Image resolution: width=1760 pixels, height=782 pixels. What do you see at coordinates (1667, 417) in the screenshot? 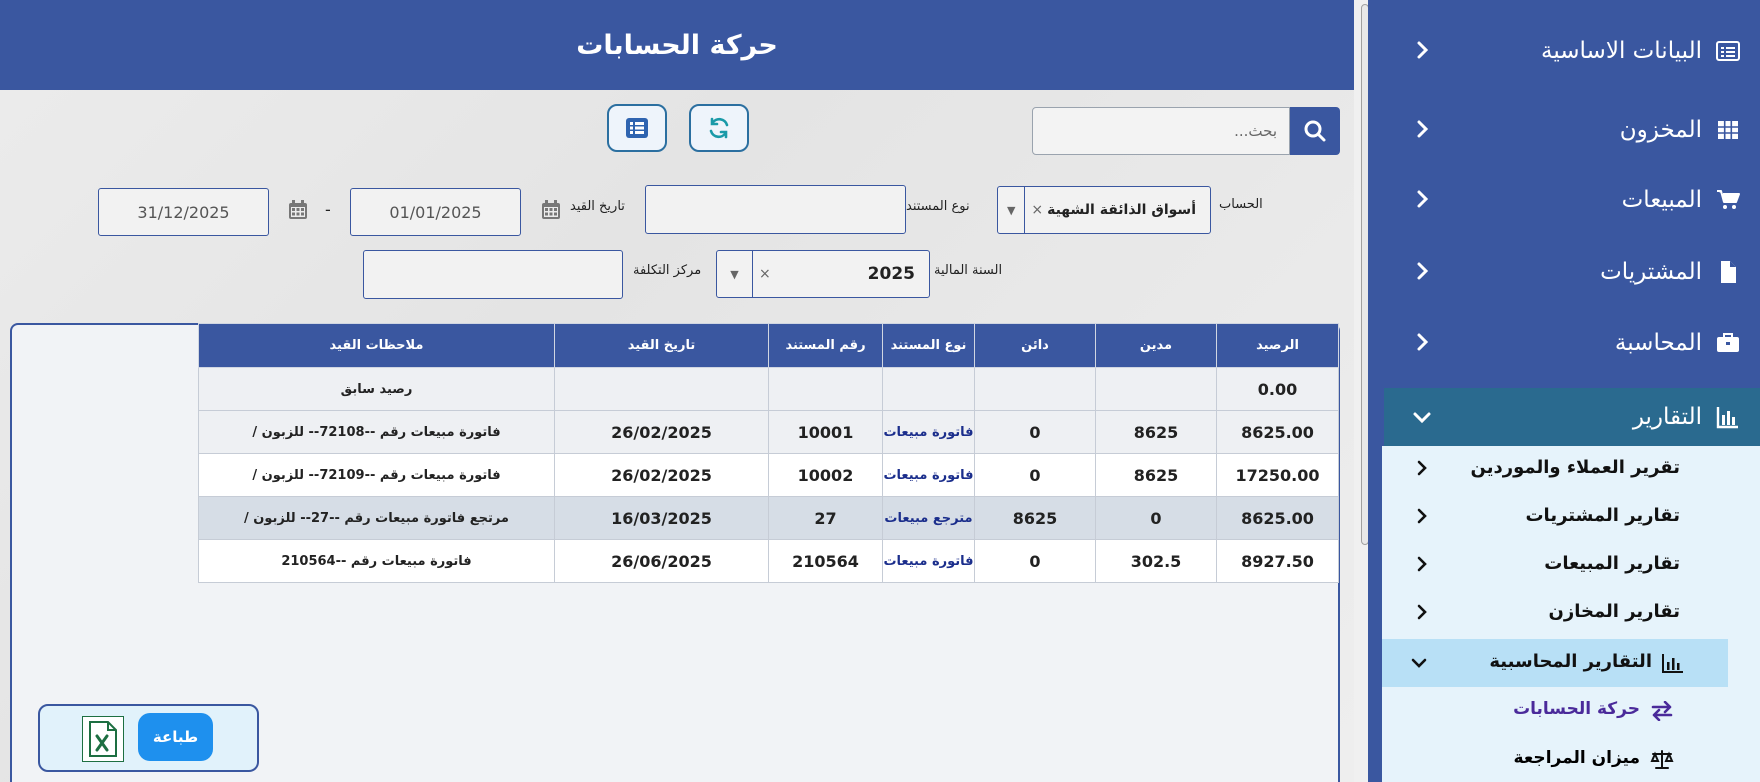
I see `sidebar-item-label: التقارير` at bounding box center [1667, 417].